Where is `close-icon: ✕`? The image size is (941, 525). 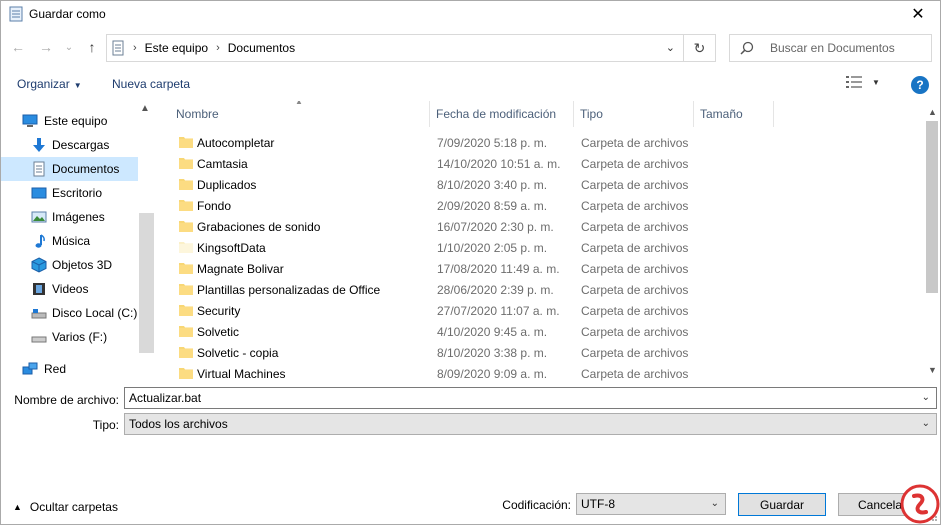 close-icon: ✕ is located at coordinates (918, 14).